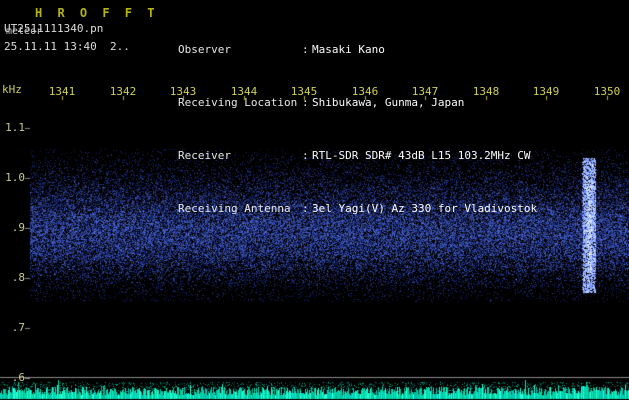 The width and height of the screenshot is (629, 400). What do you see at coordinates (204, 49) in the screenshot?
I see `header-label: Observer` at bounding box center [204, 49].